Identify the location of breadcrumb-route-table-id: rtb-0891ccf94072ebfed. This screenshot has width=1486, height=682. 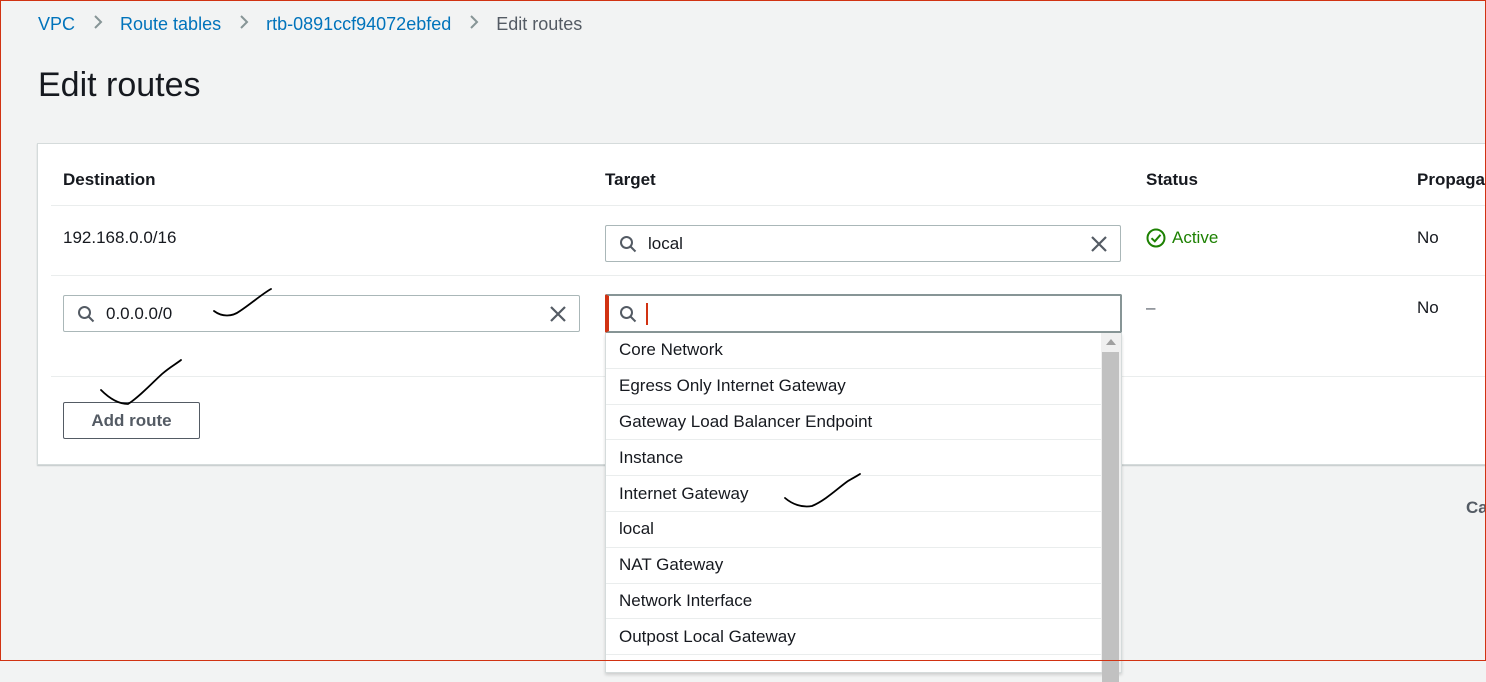
(358, 24).